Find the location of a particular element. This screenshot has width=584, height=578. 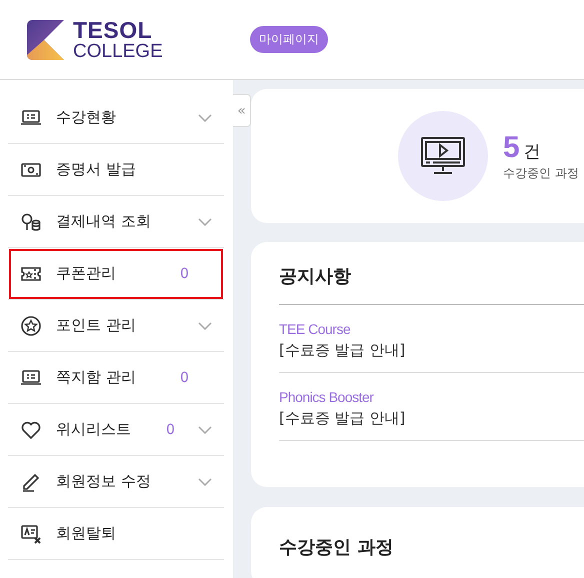

sidebar-item: 수강현황 is located at coordinates (116, 118).